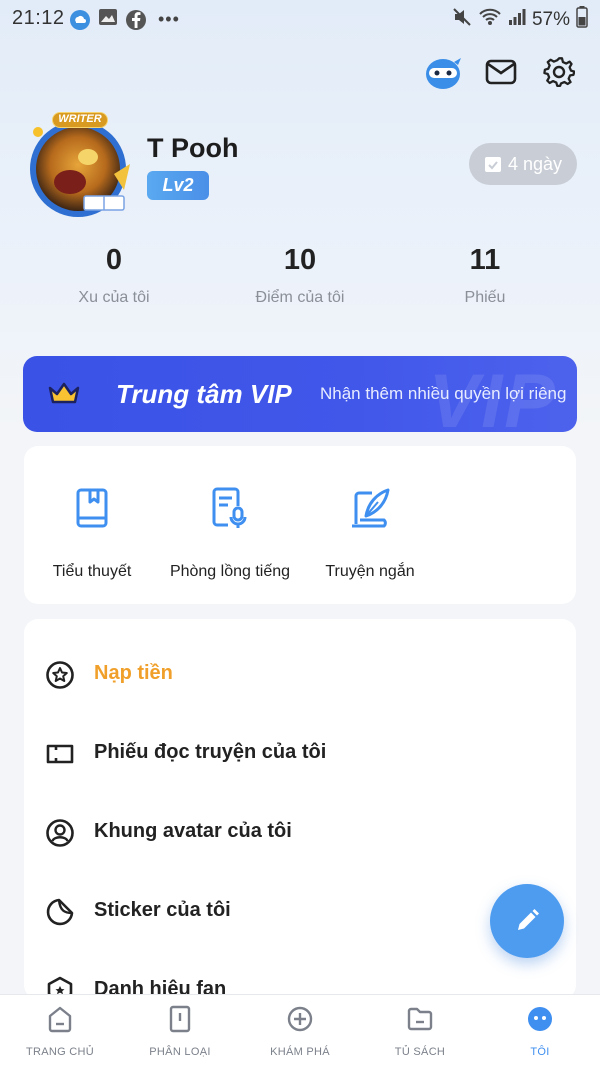  Describe the element at coordinates (370, 571) in the screenshot. I see `quick-link-label: Truyện ngắn` at that location.